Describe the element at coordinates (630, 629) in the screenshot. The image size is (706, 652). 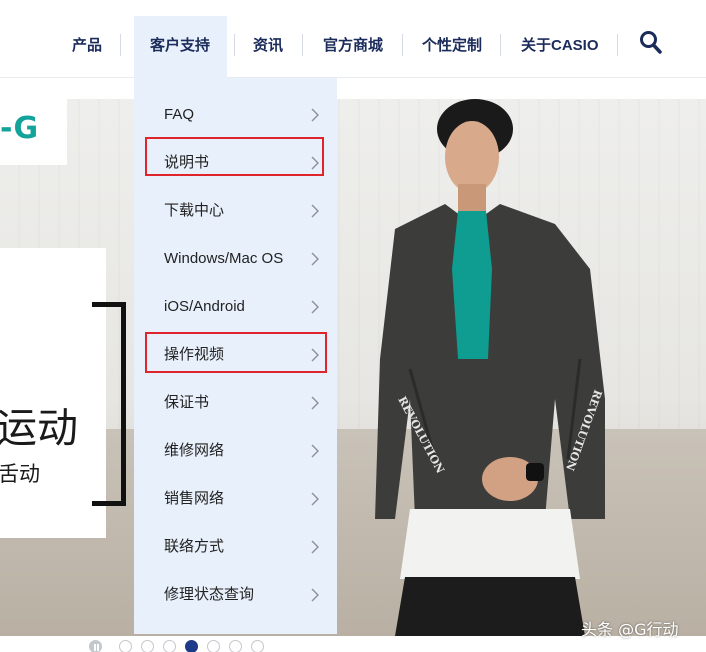
I see `watermark-text: 头条 @G行动` at that location.